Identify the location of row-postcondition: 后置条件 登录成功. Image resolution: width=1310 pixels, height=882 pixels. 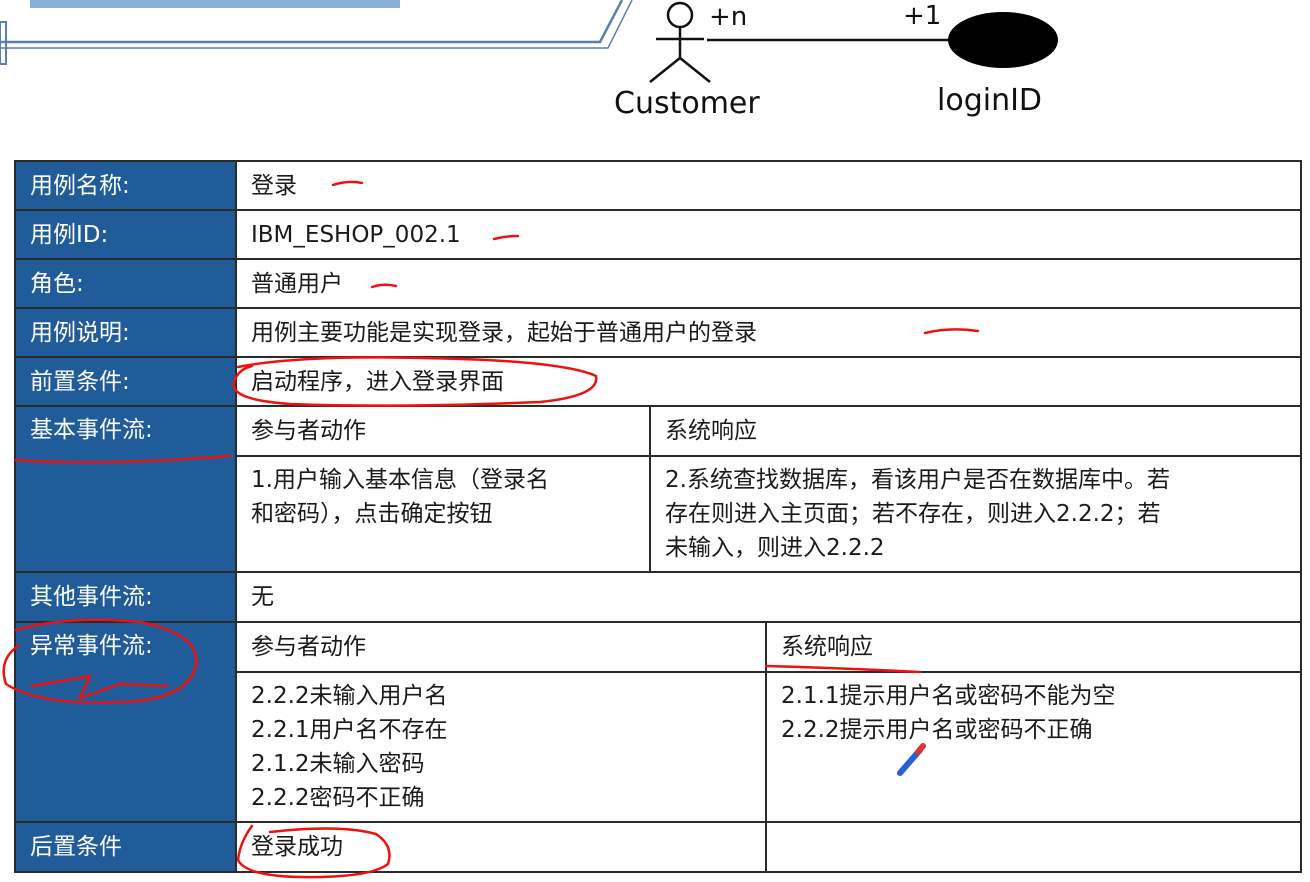
(658, 847).